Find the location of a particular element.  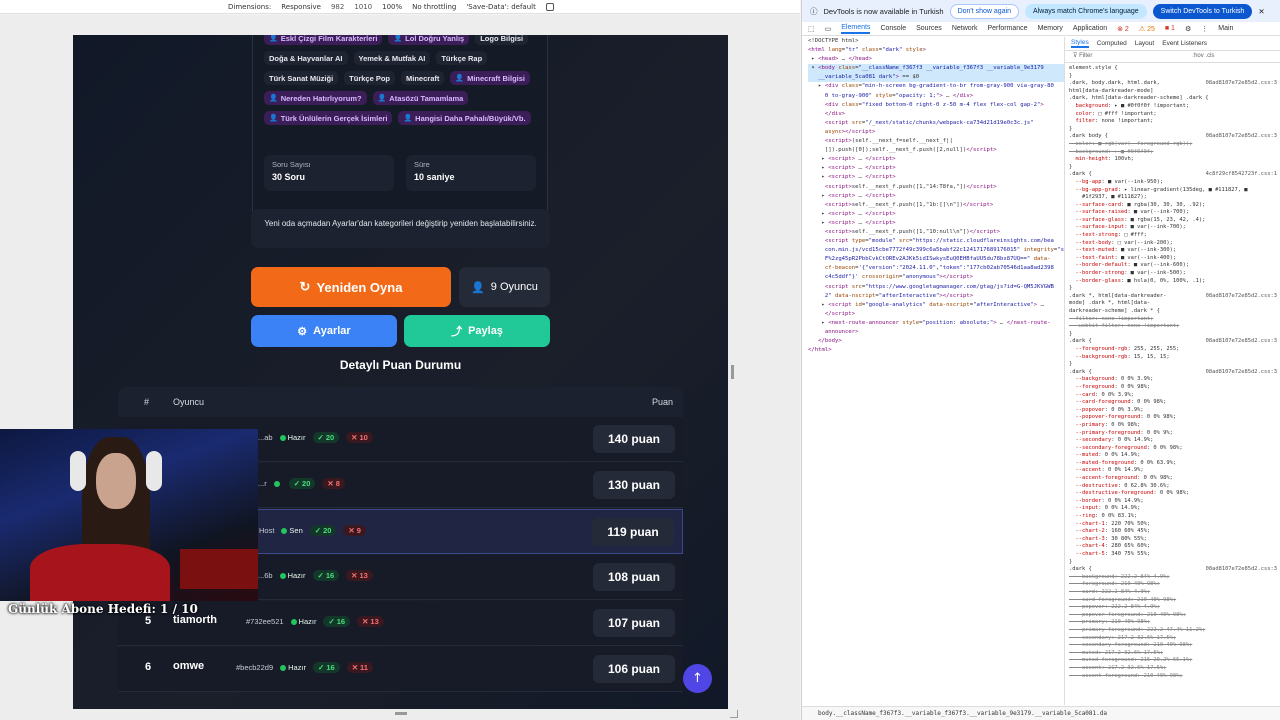

dont-show-button: Don't show again is located at coordinates (984, 11).